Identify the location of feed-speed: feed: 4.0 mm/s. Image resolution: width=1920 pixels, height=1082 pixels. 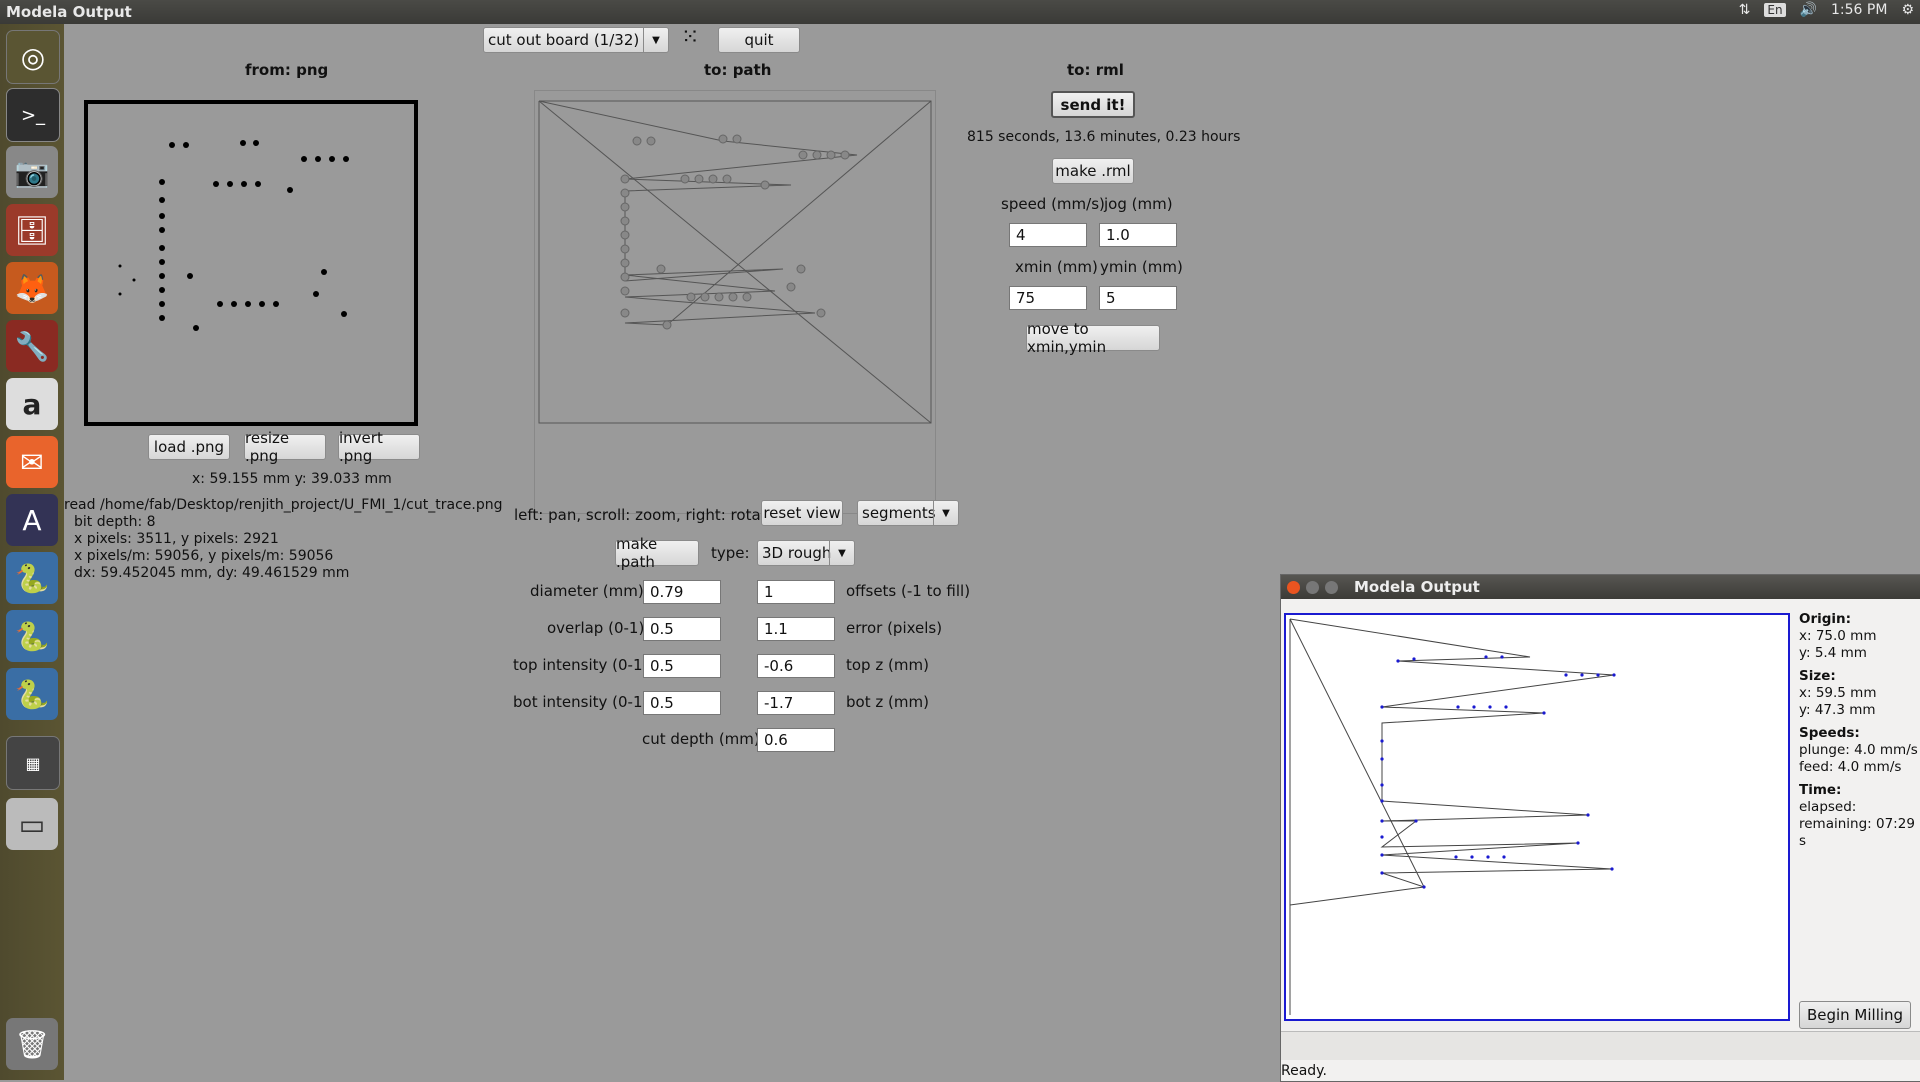
(1850, 767).